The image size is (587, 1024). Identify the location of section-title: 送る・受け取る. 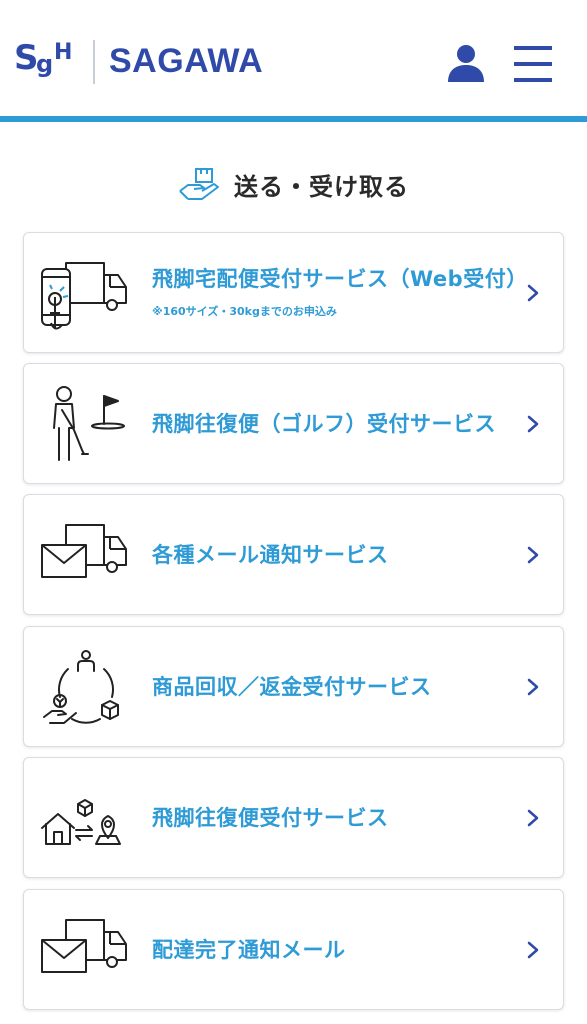
(293, 184).